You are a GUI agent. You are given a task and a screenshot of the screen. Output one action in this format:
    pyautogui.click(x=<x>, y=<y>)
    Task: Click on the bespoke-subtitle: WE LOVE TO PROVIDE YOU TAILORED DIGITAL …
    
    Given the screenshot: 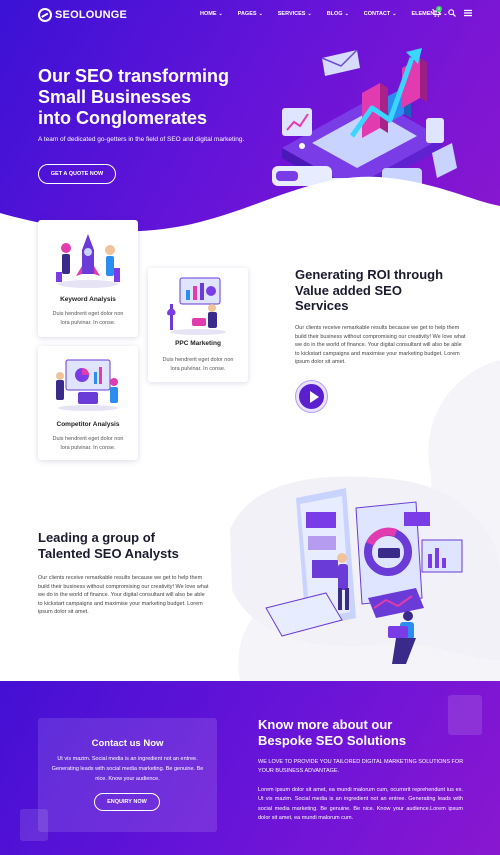 What is the action you would take?
    pyautogui.click(x=361, y=766)
    